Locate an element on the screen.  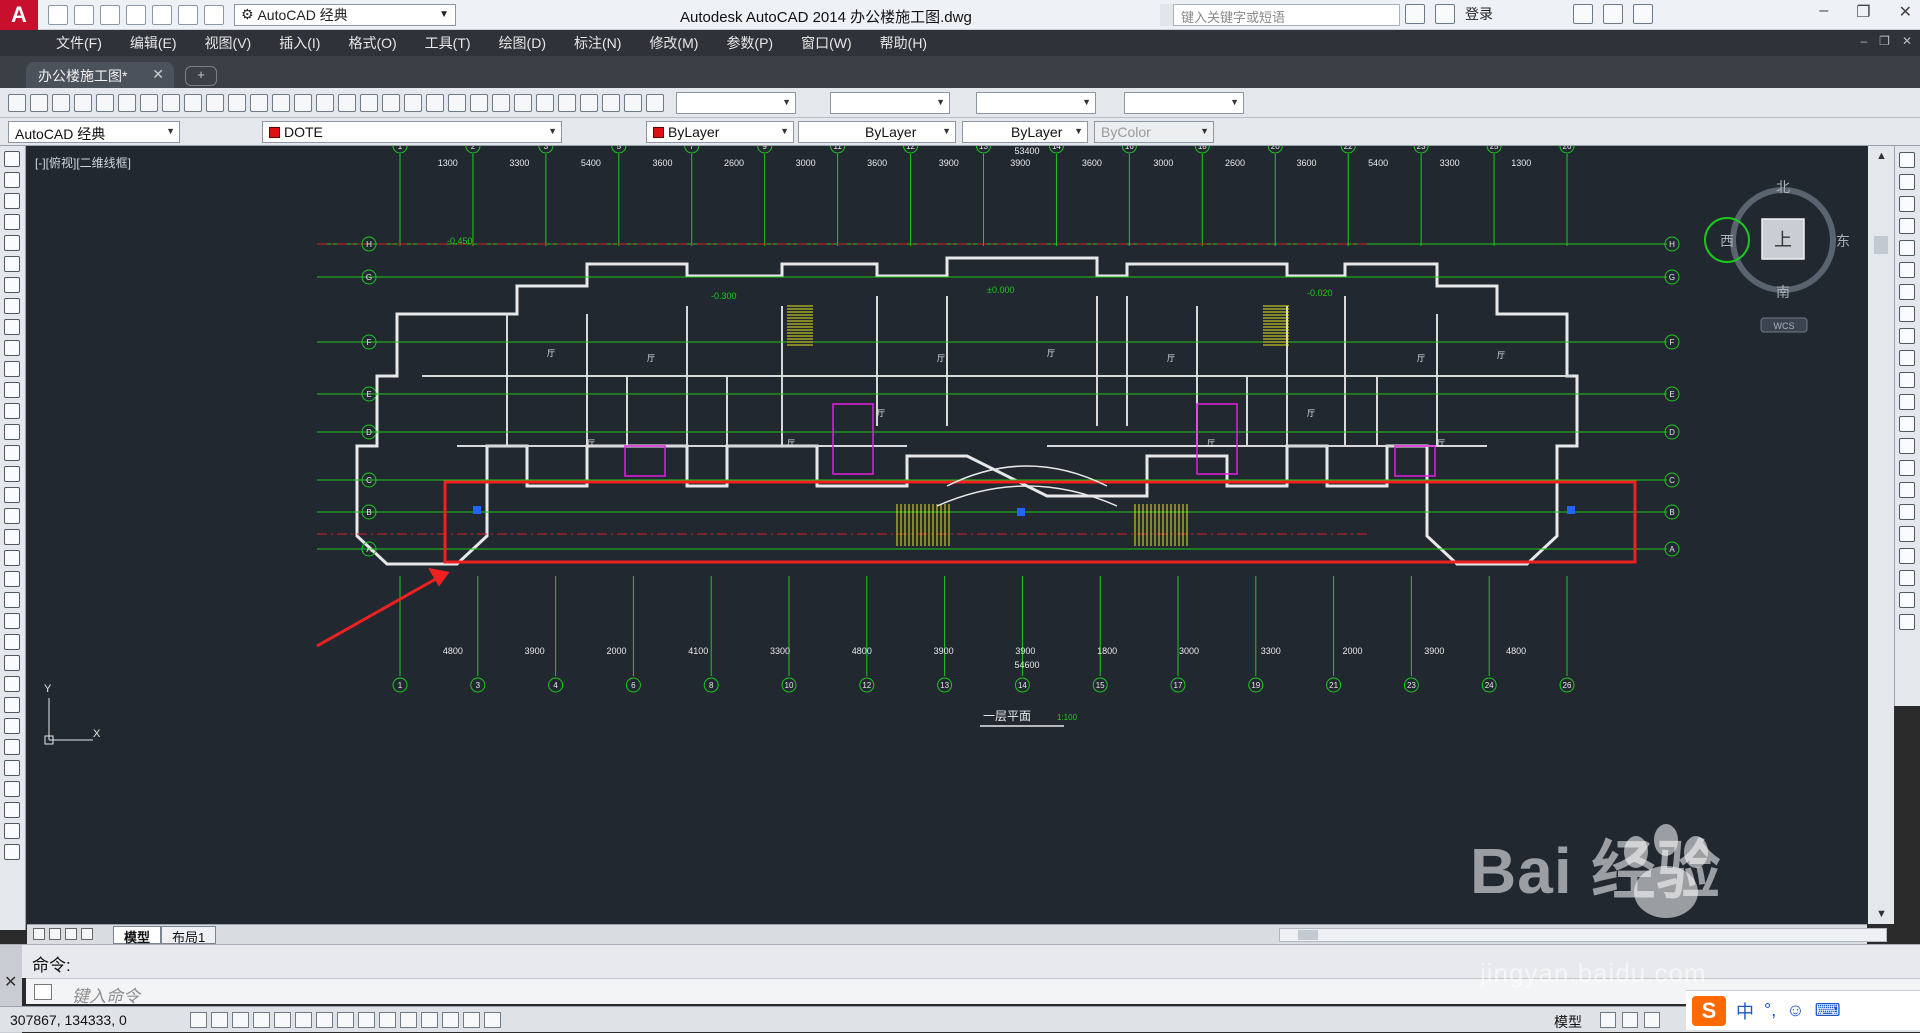
new-tab-button: + is located at coordinates (201, 76).